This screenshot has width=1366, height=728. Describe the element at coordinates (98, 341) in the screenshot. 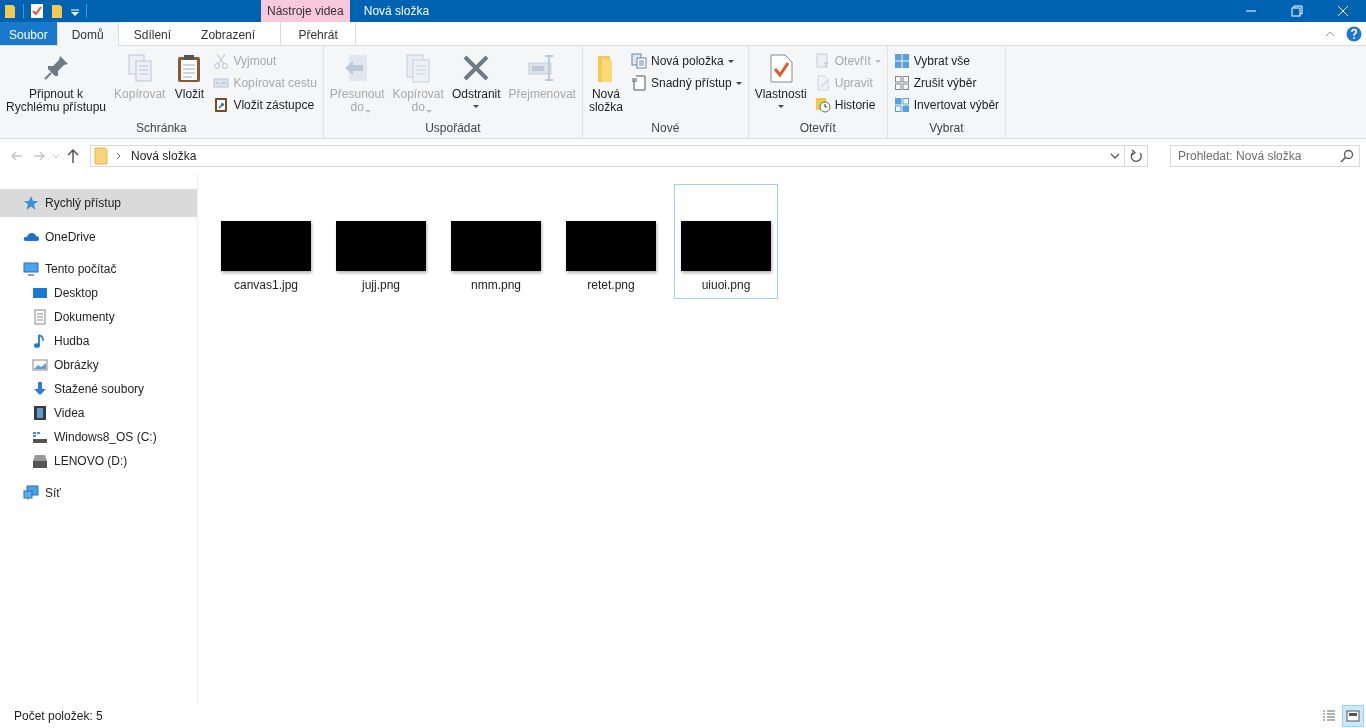

I see `tree-item: Hudba` at that location.